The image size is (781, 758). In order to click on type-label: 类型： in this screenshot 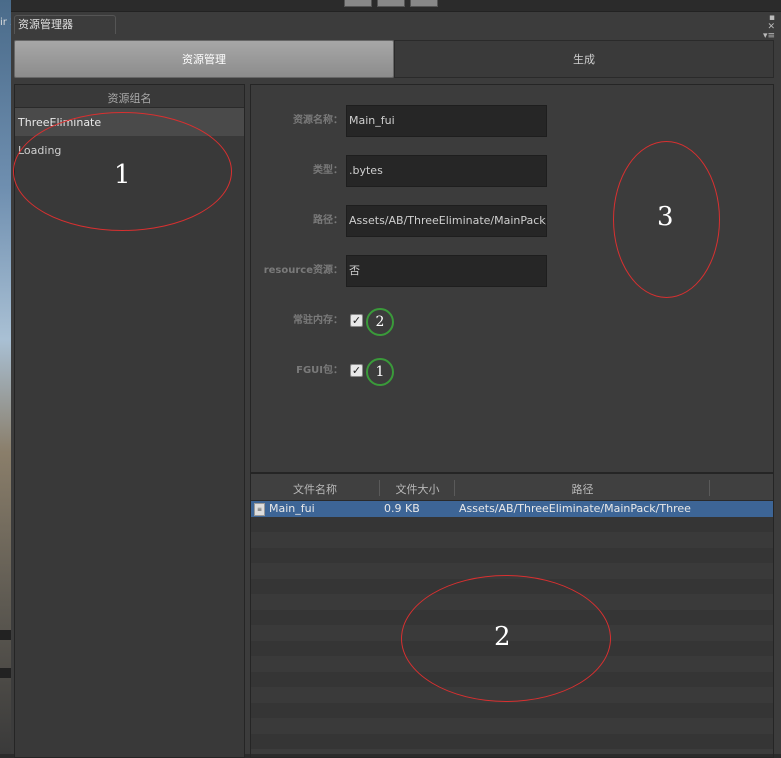, I will do `click(328, 170)`.